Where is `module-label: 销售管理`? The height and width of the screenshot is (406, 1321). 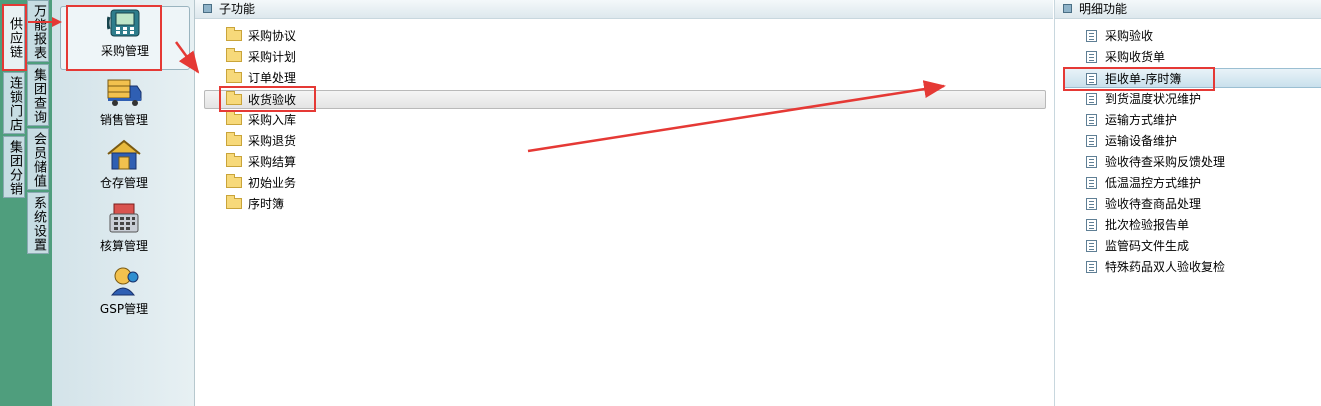
module-label: 销售管理 is located at coordinates (123, 120).